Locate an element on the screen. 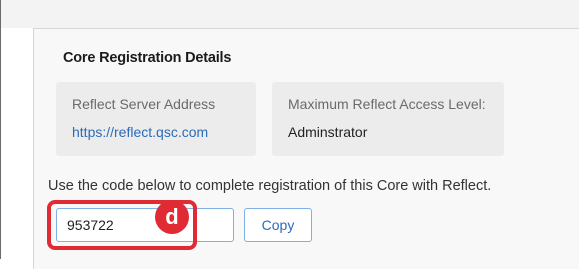 The height and width of the screenshot is (269, 579). annotation-badge: d is located at coordinates (172, 217).